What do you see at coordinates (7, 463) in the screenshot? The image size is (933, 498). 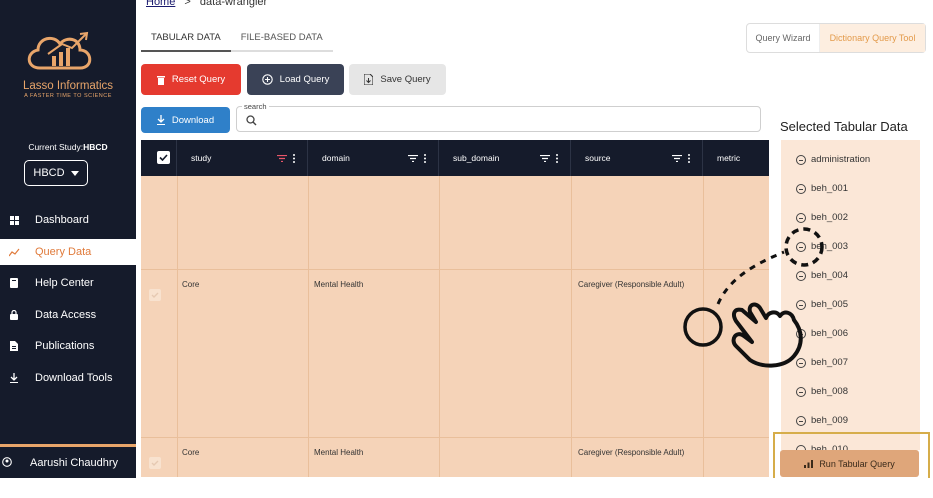 I see `user-icon` at bounding box center [7, 463].